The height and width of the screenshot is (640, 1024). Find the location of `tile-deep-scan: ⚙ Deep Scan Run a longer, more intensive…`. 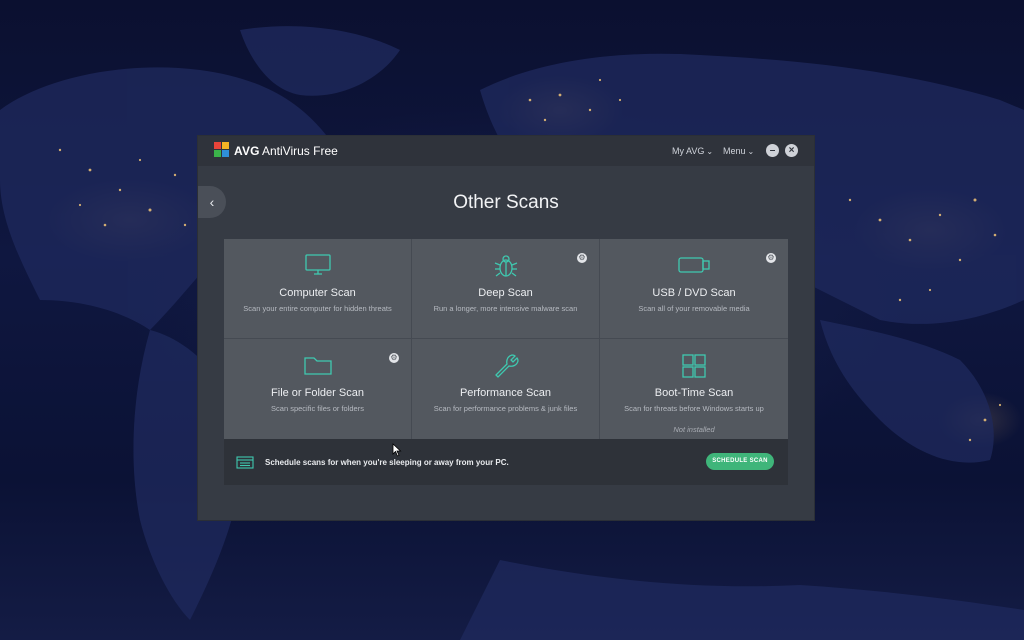

tile-deep-scan: ⚙ Deep Scan Run a longer, more intensive… is located at coordinates (506, 289).